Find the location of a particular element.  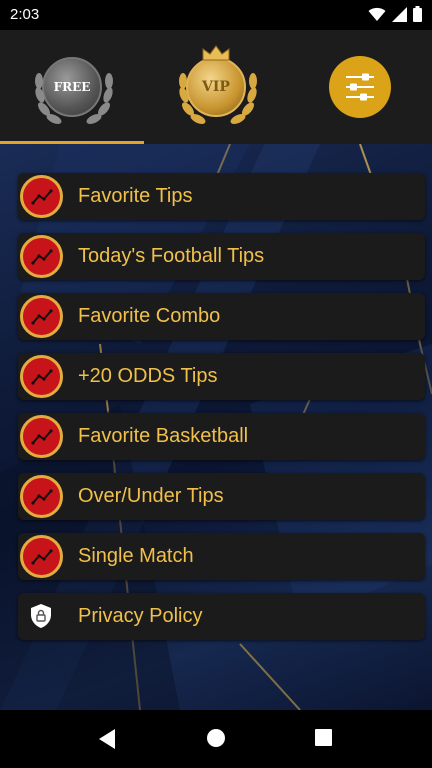

signal-icon is located at coordinates (399, 14).